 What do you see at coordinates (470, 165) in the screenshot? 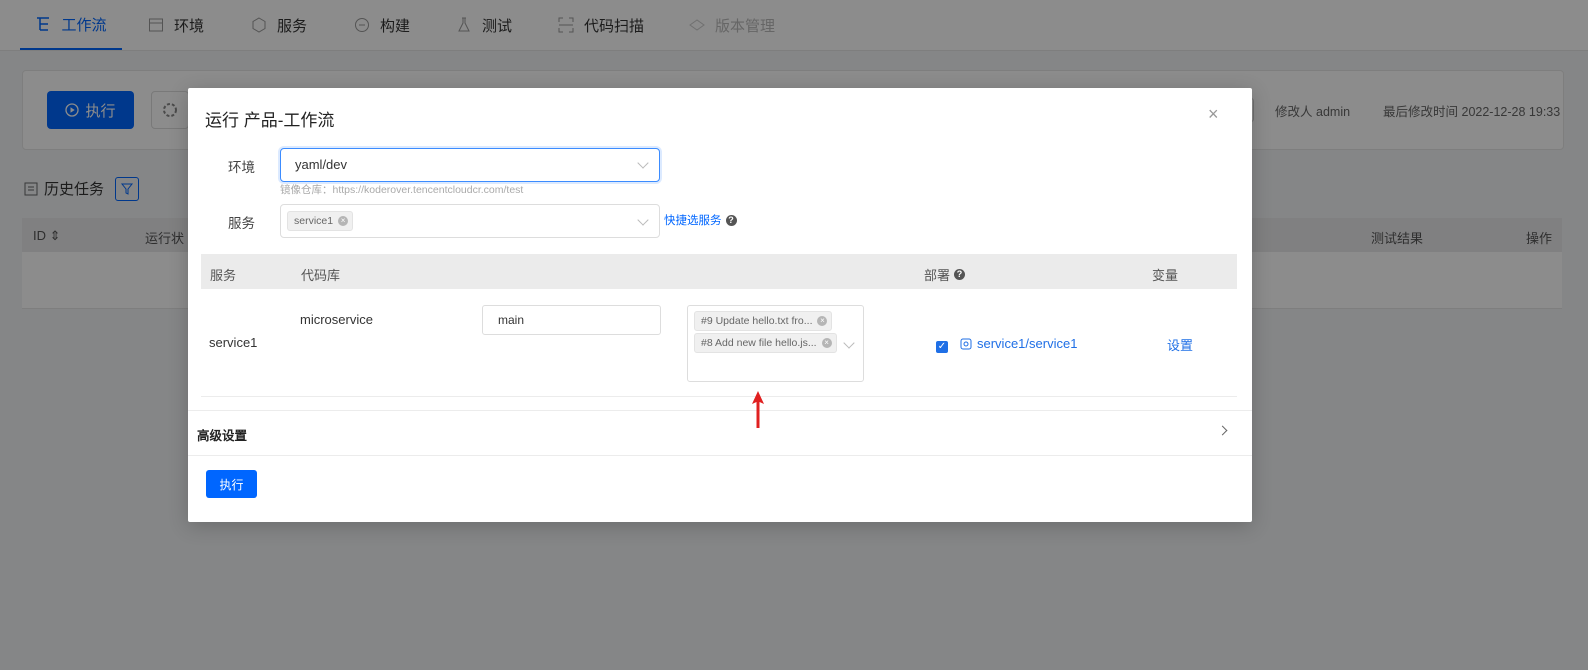
I see `env-select: yaml/dev` at bounding box center [470, 165].